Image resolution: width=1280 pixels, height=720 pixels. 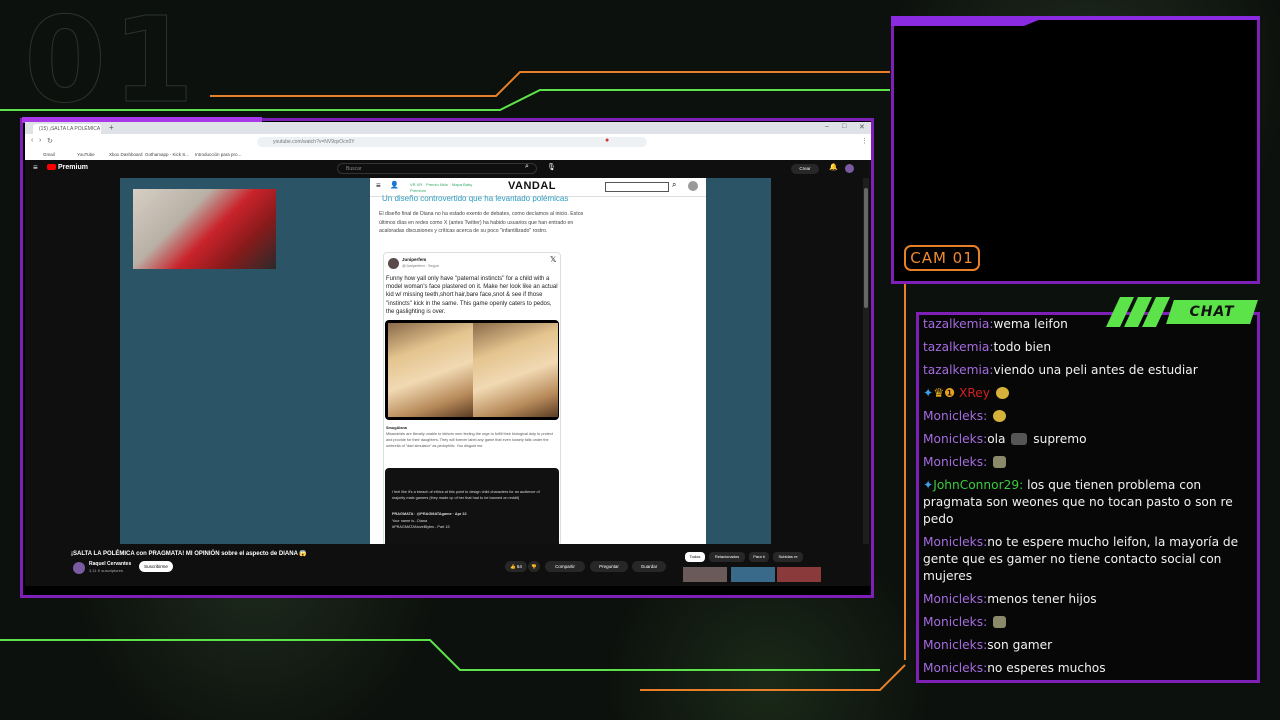 What do you see at coordinates (111, 127) in the screenshot?
I see `new-tab-icon: +` at bounding box center [111, 127].